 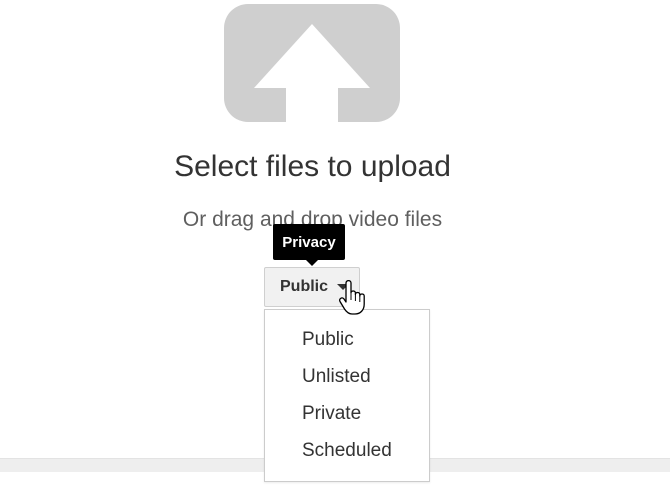 I want to click on privacy-menu: Public Unlisted Private Scheduled, so click(x=347, y=395).